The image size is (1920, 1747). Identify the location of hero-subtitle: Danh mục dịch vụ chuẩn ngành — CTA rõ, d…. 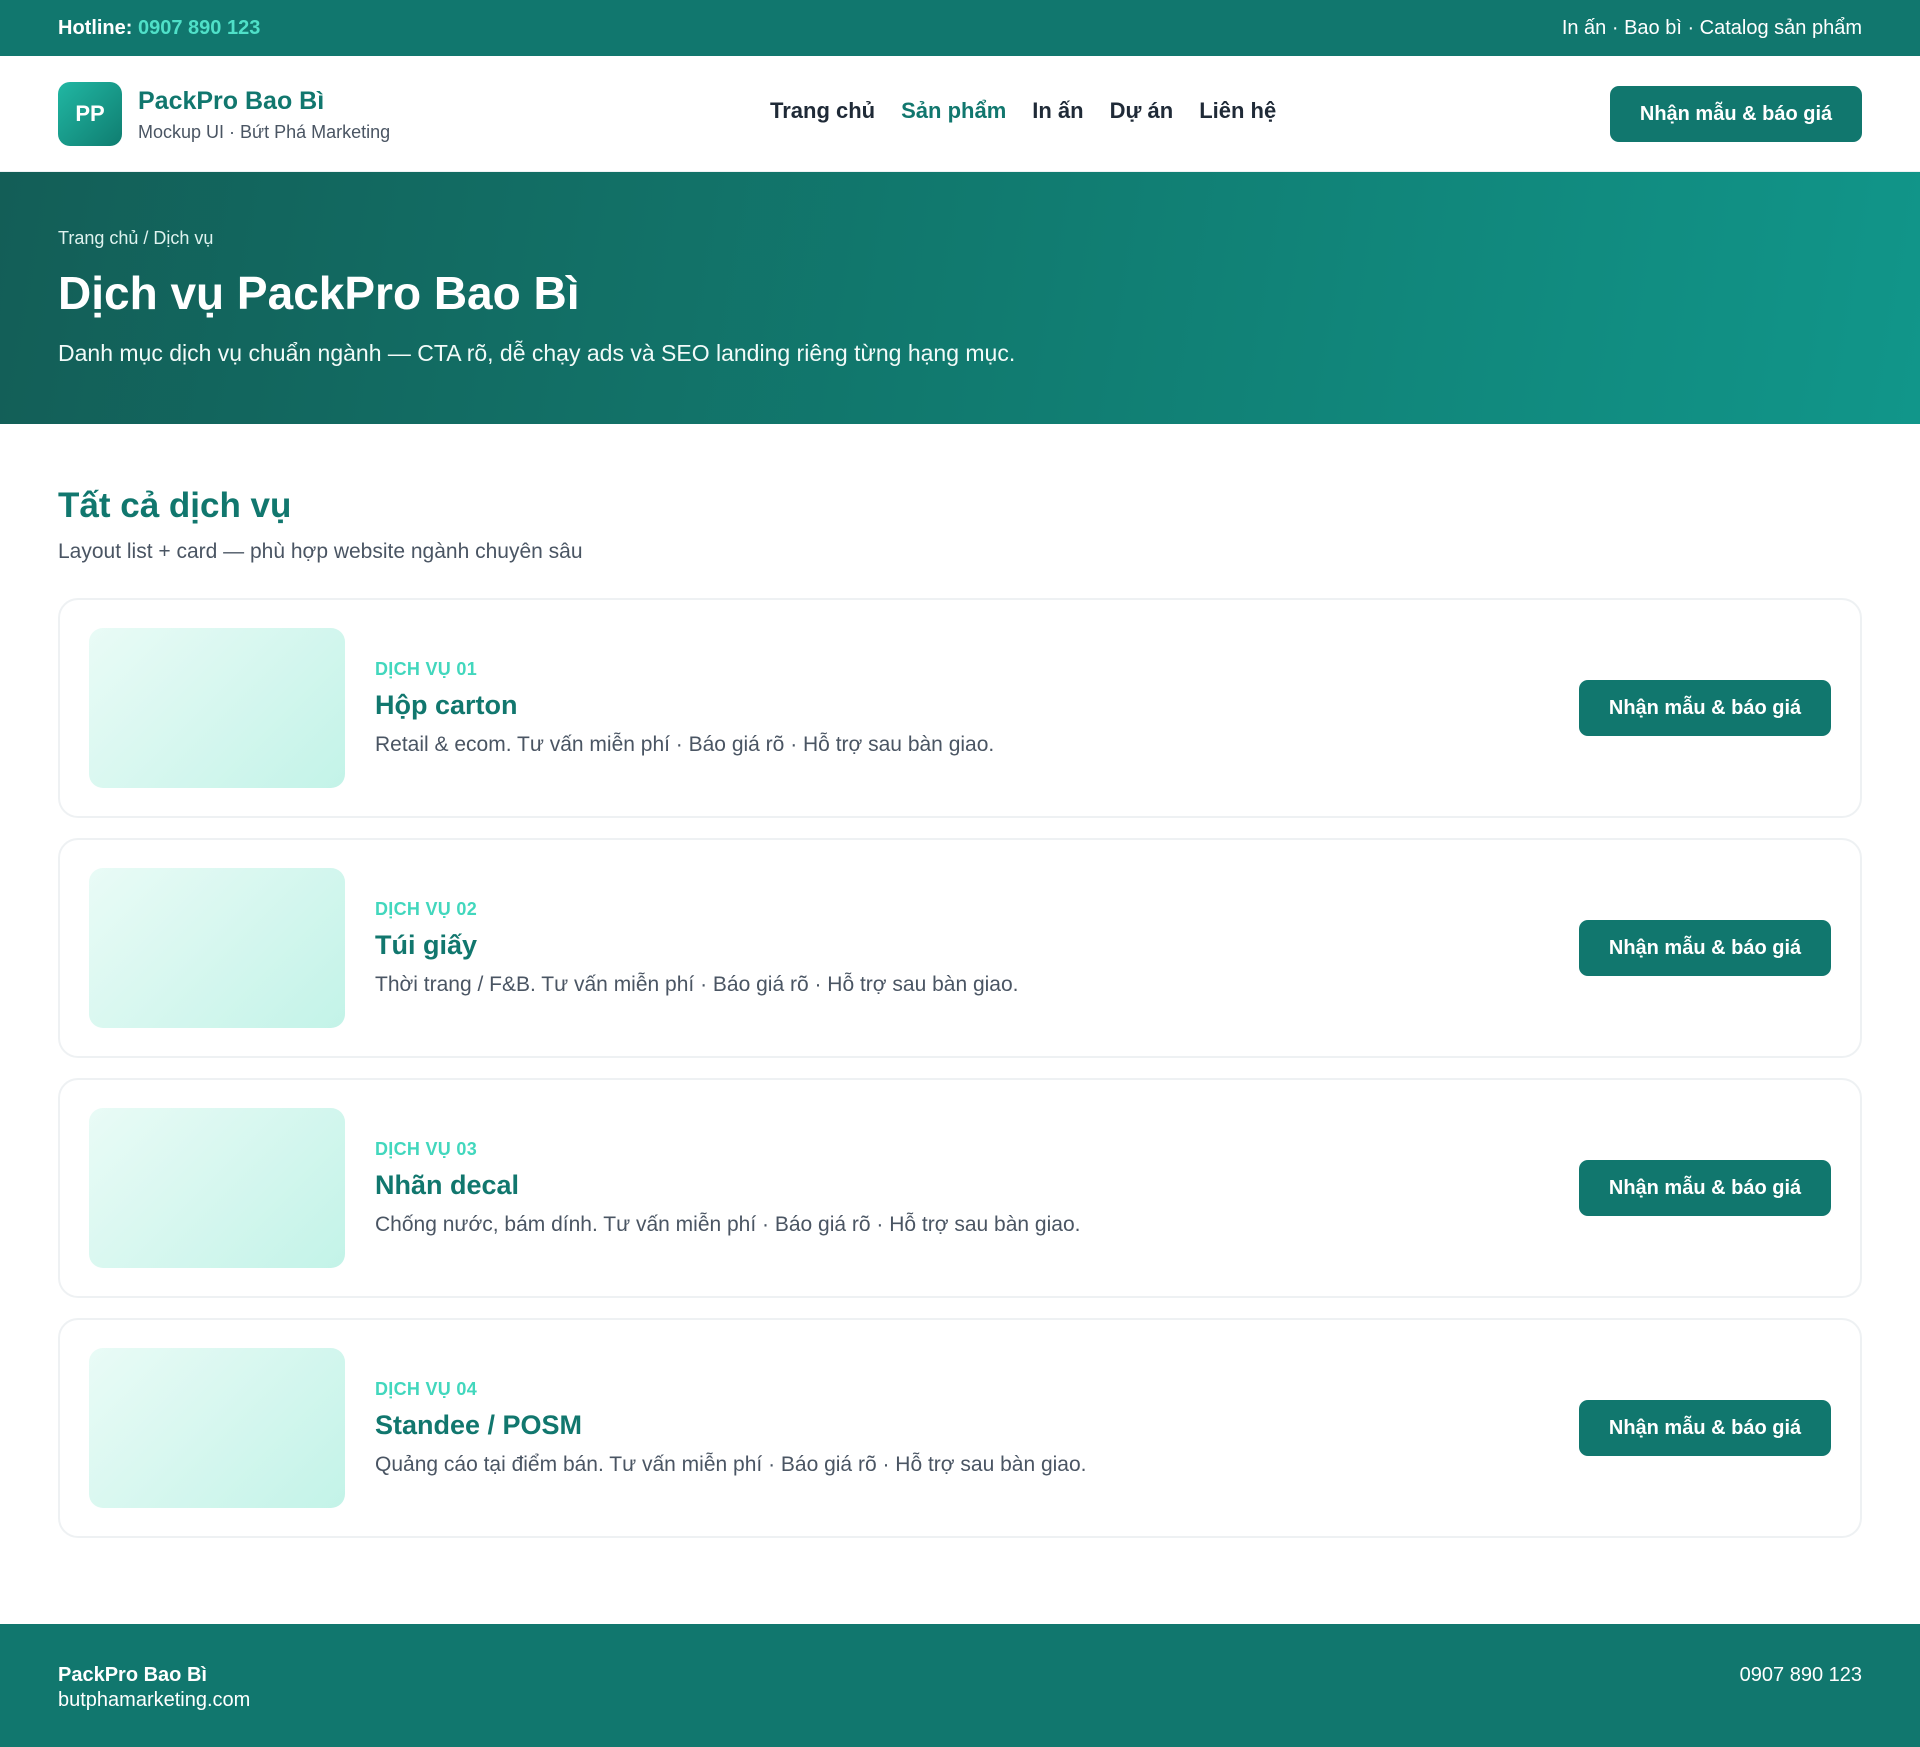
(537, 352).